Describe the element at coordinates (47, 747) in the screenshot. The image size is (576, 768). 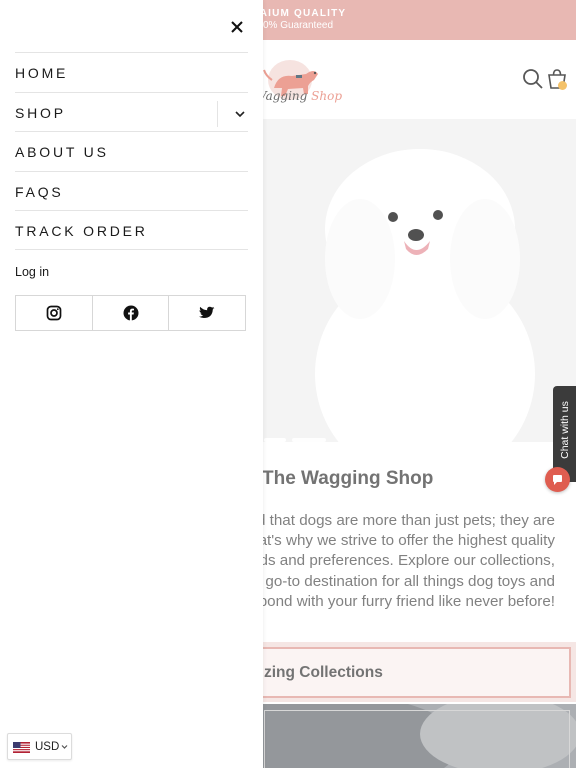
I see `currency-code: USD` at that location.